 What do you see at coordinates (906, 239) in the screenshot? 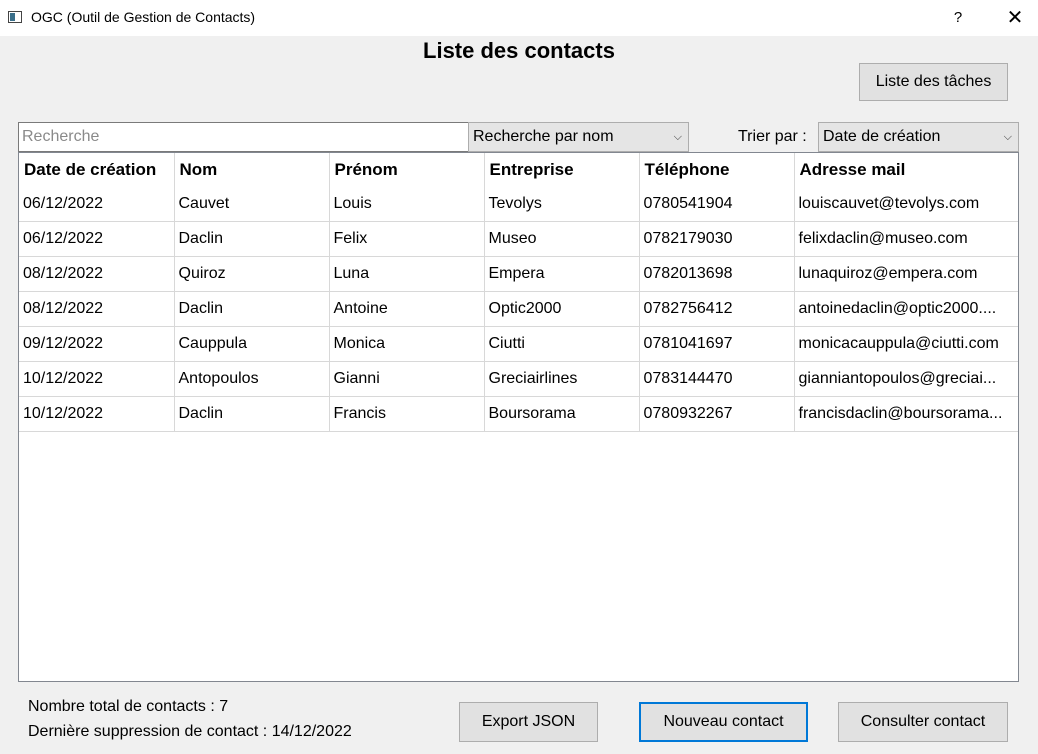
I see `cell-email: felixdaclin@museo.com` at bounding box center [906, 239].